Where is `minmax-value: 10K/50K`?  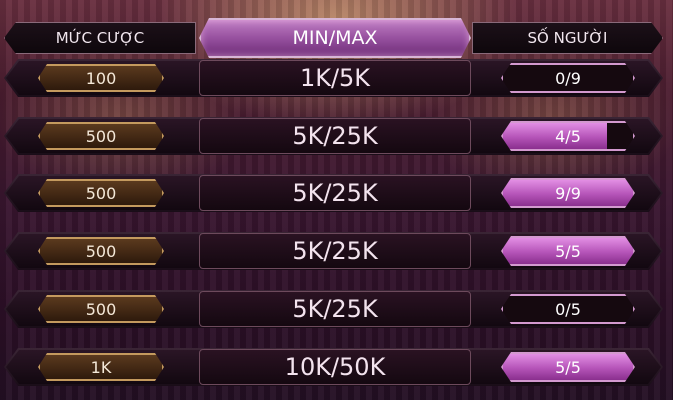 minmax-value: 10K/50K is located at coordinates (335, 367).